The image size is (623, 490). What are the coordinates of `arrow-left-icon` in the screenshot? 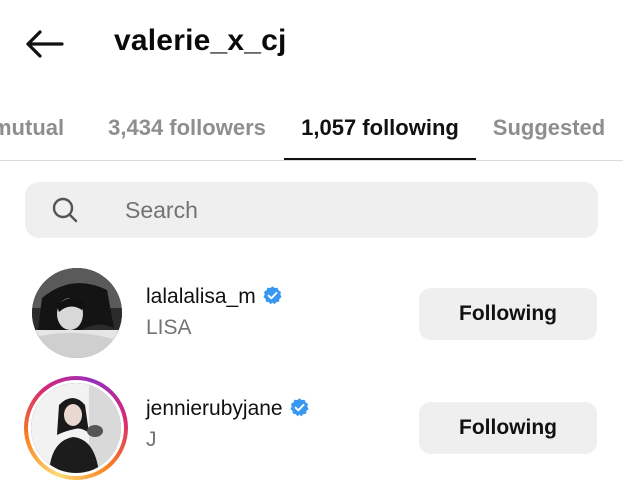 It's located at (45, 44).